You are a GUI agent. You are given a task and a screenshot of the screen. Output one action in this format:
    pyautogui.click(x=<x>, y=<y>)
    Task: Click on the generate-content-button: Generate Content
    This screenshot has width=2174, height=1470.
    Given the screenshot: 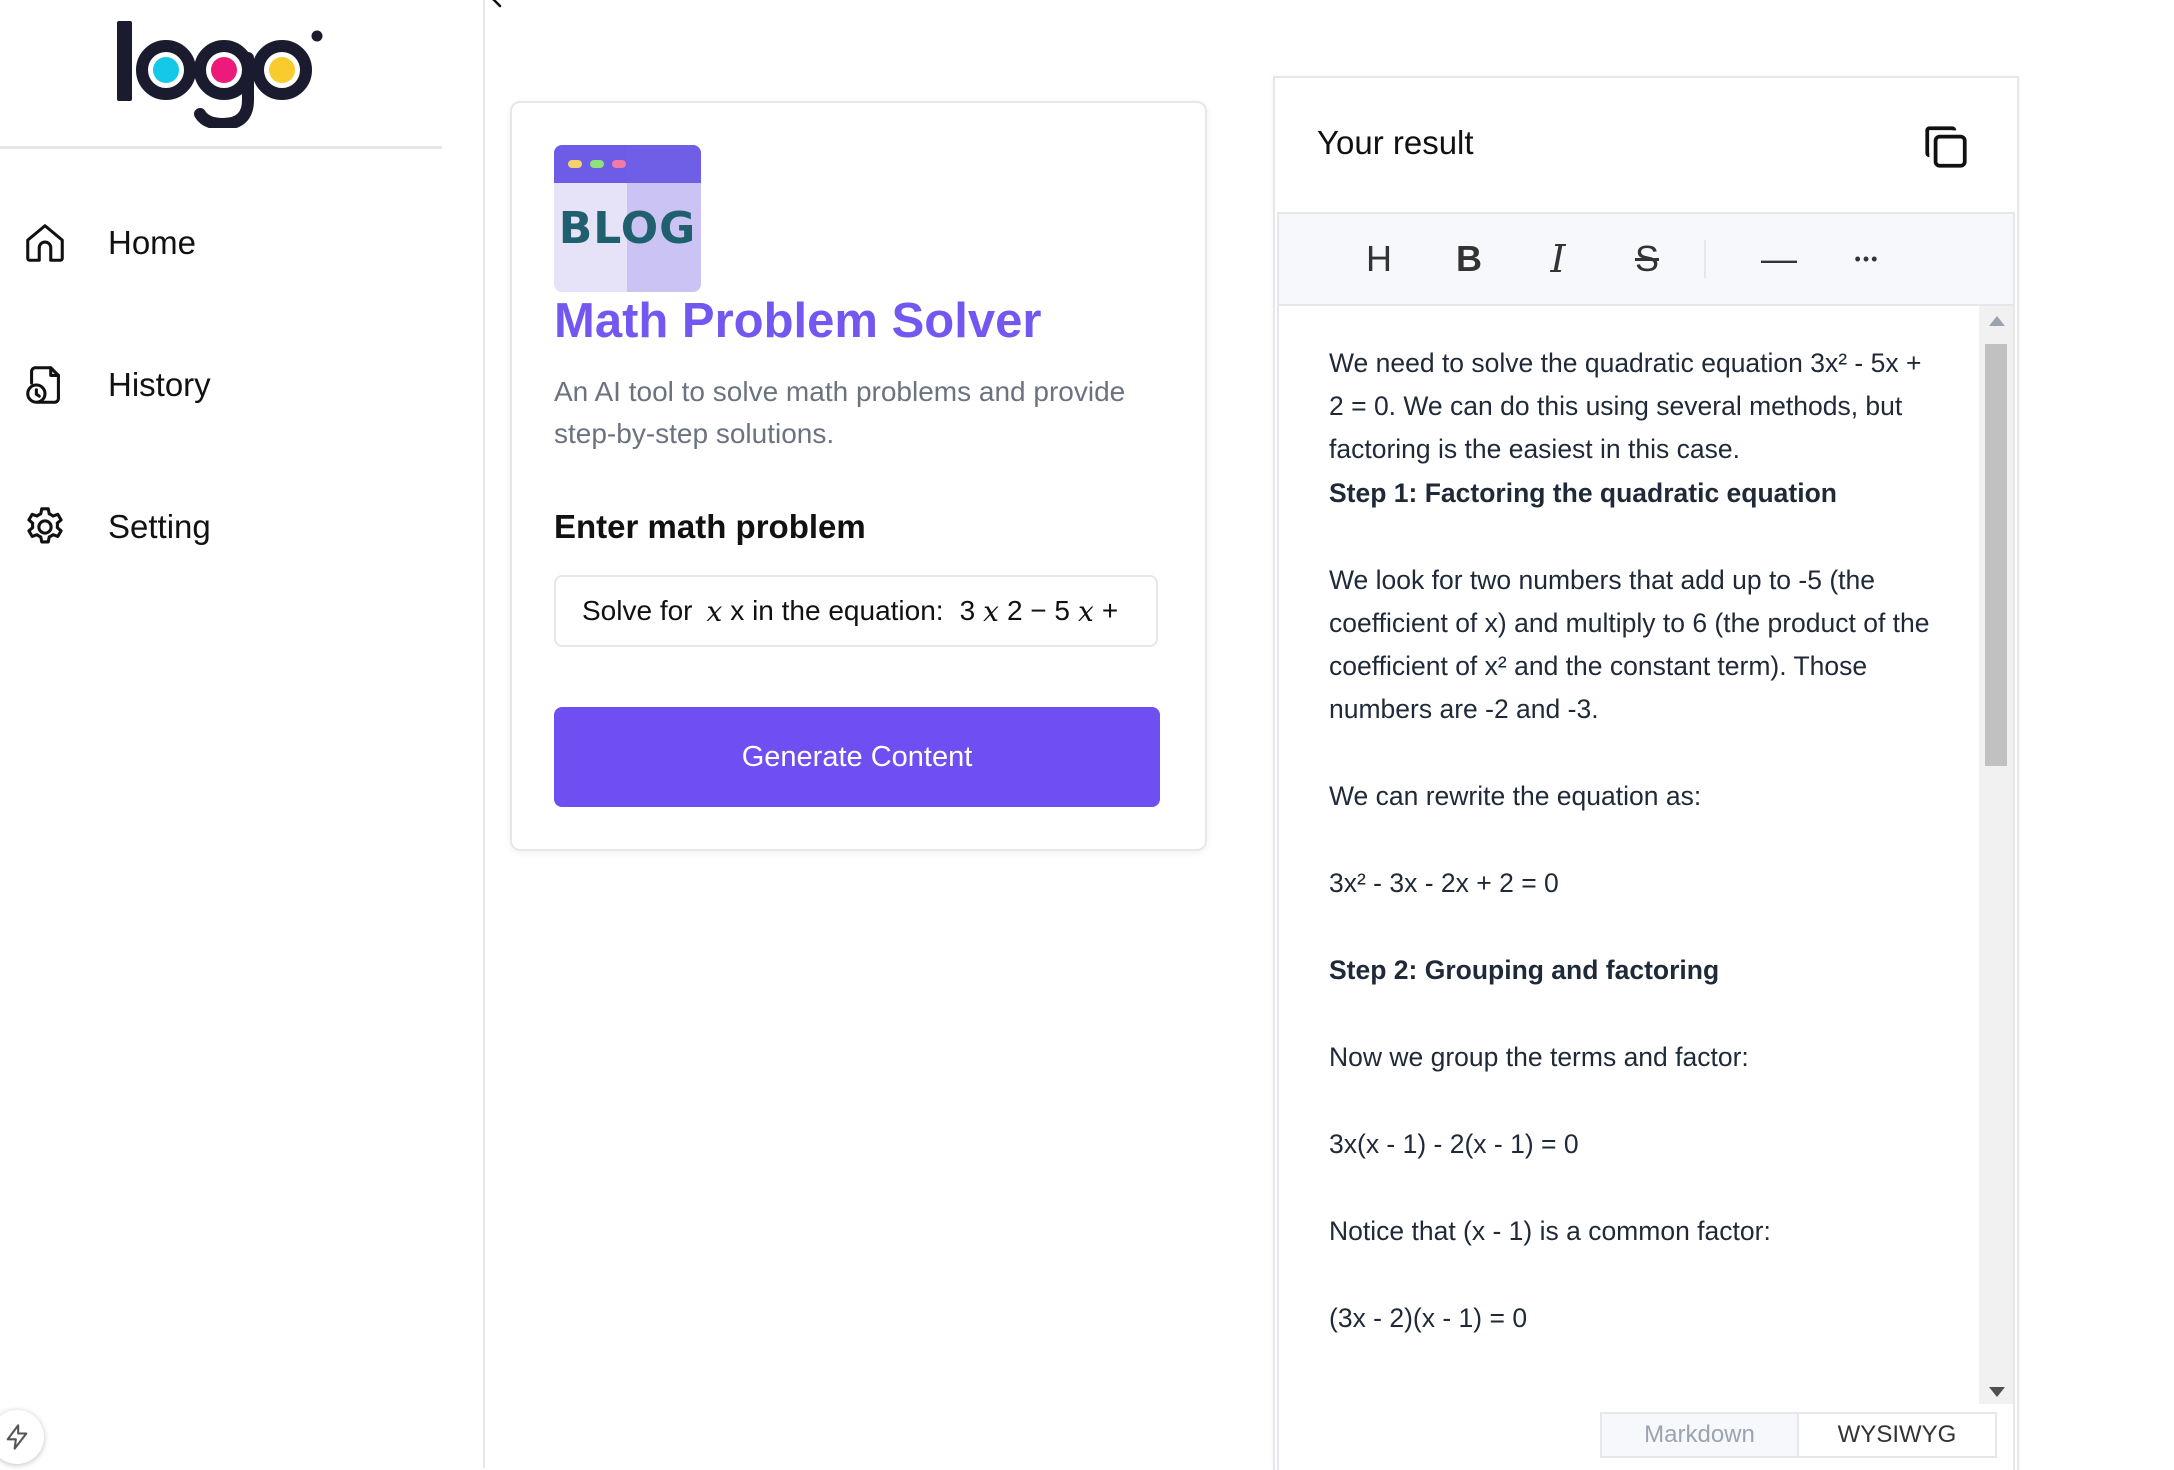 What is the action you would take?
    pyautogui.click(x=857, y=757)
    